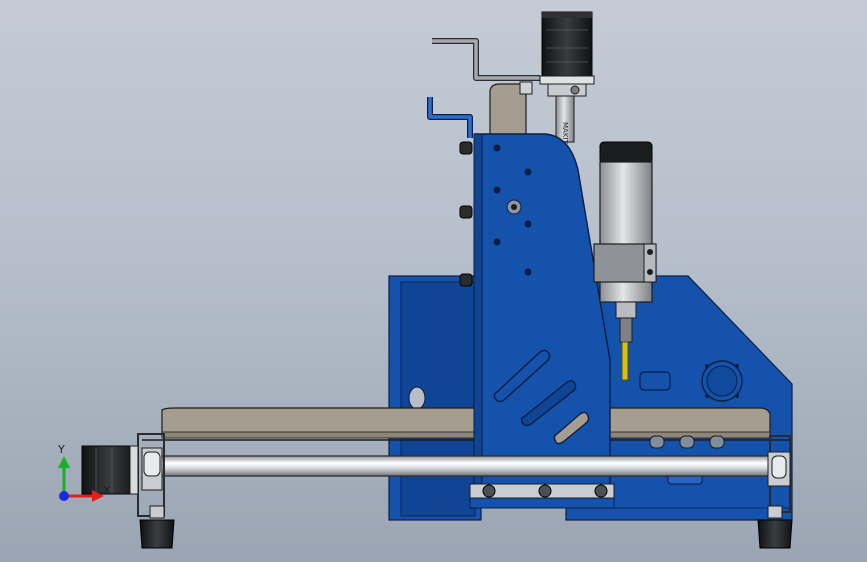 This screenshot has height=562, width=867. I want to click on leveling-foot-left, so click(157, 527).